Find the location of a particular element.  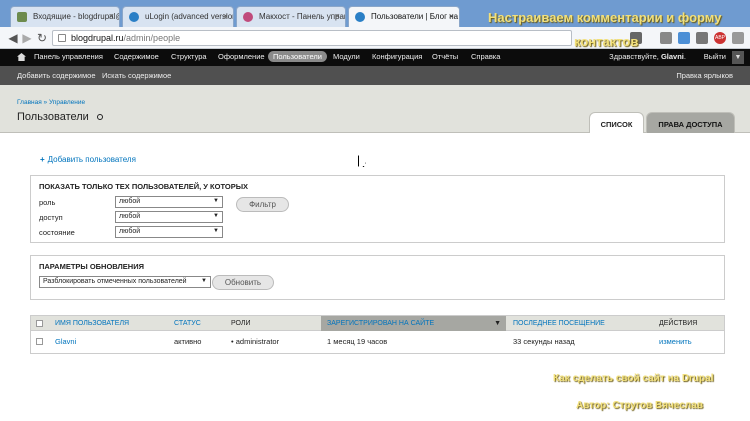

page-title: Пользователи is located at coordinates (53, 117).